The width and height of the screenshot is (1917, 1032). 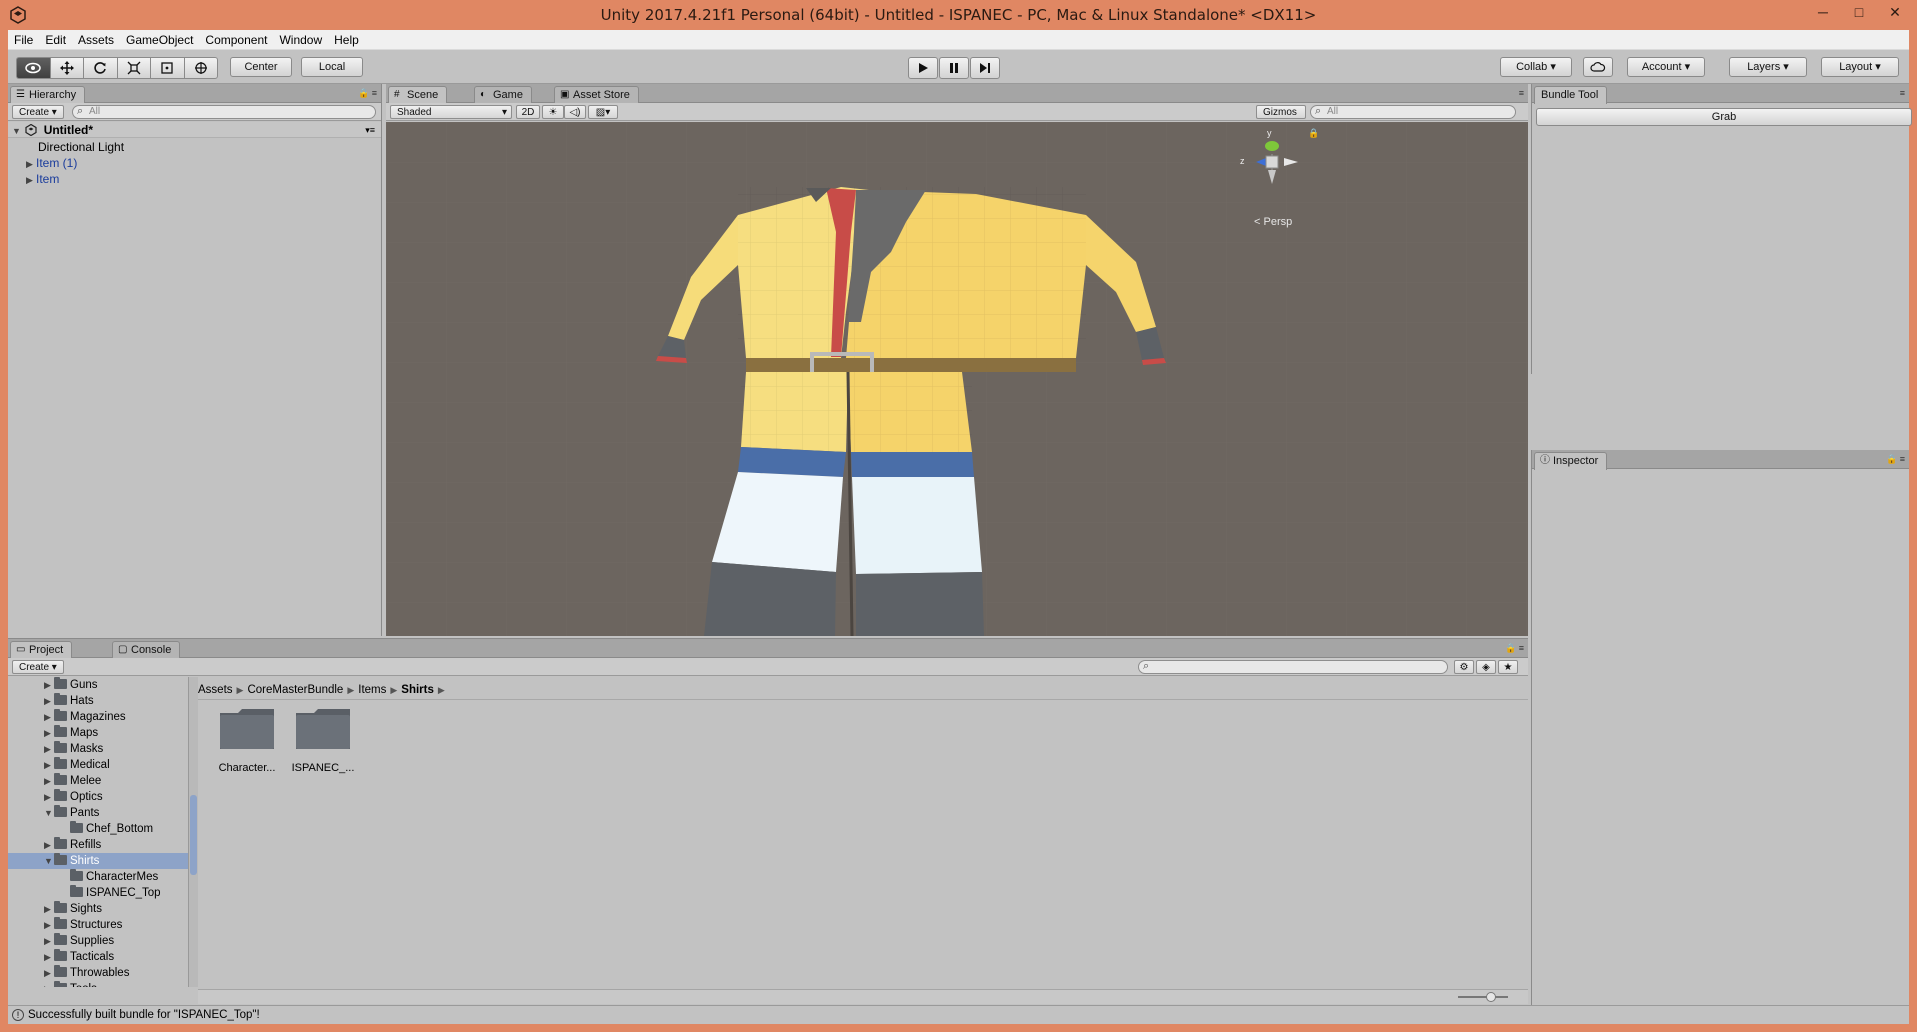 What do you see at coordinates (159, 40) in the screenshot?
I see `menu-gameobject: GameObject` at bounding box center [159, 40].